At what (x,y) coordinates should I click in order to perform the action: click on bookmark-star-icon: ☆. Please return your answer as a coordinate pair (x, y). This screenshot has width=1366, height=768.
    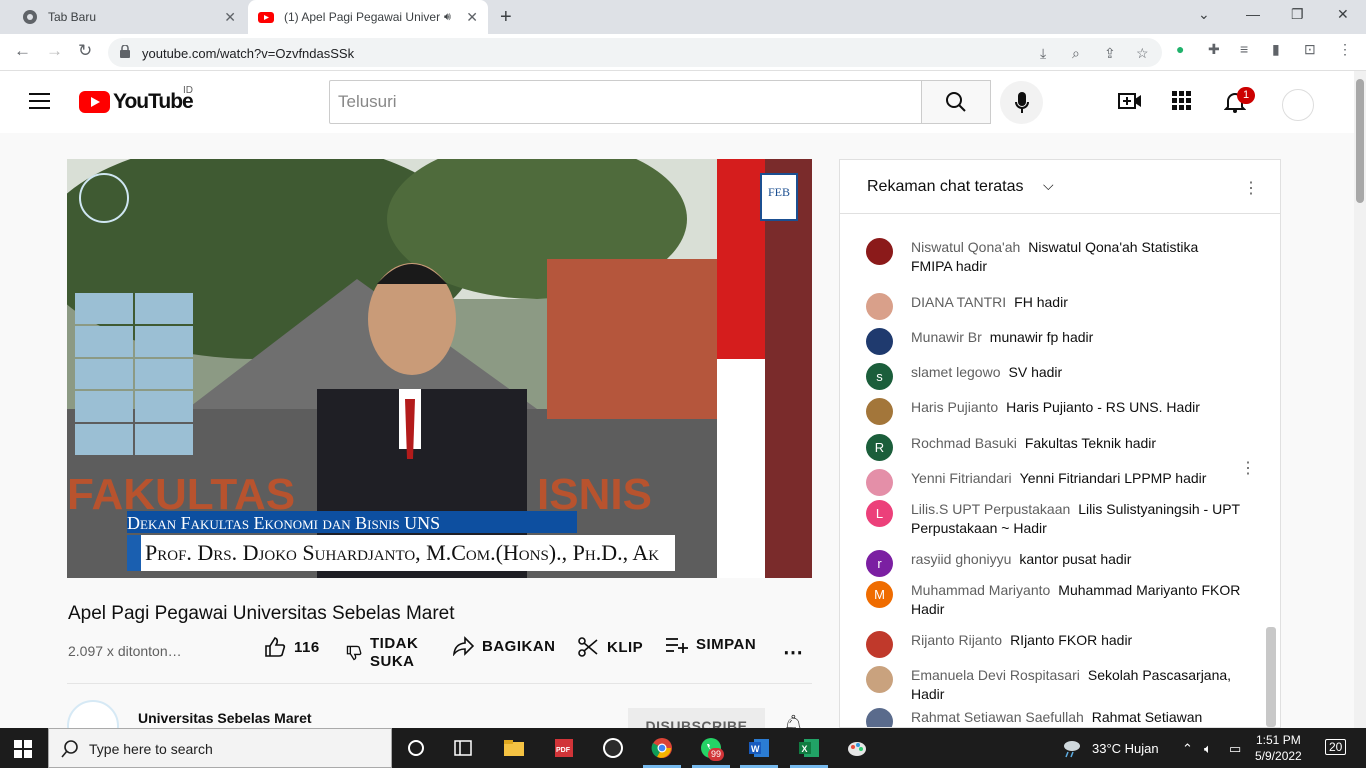
    Looking at the image, I should click on (1142, 53).